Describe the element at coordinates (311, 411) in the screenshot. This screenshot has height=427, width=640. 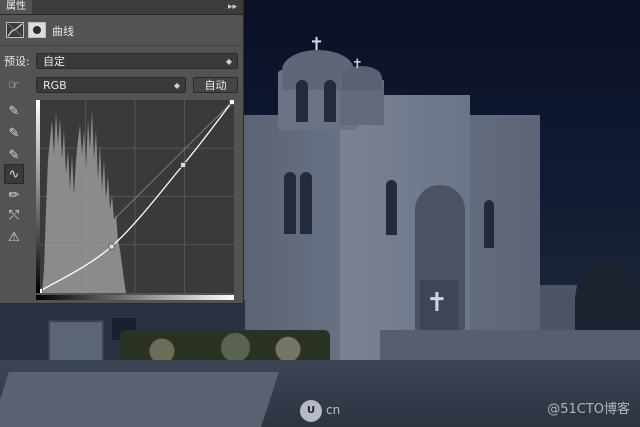
I see `watermark-logo: U` at that location.